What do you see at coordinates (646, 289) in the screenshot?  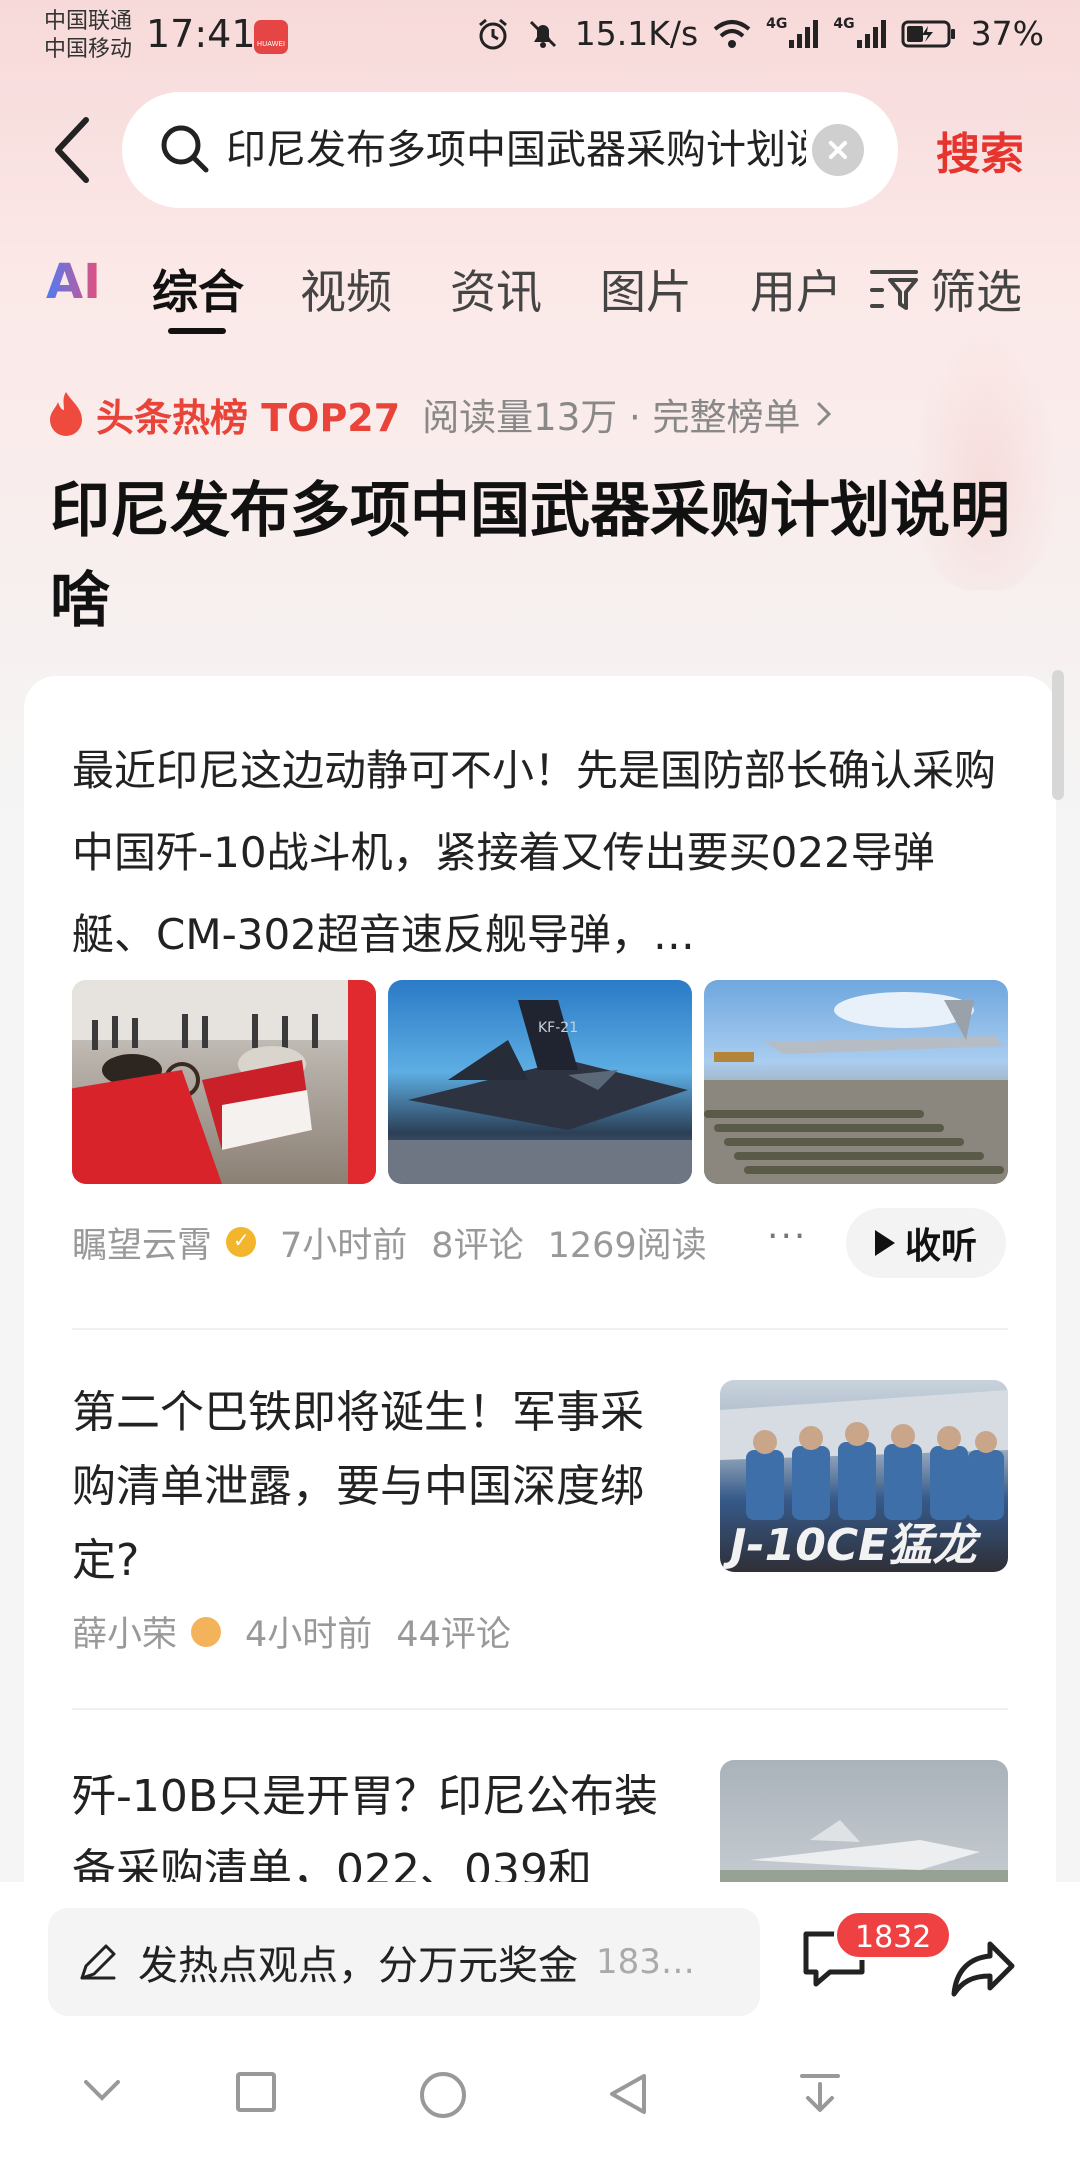 I see `tab-images: 图片` at bounding box center [646, 289].